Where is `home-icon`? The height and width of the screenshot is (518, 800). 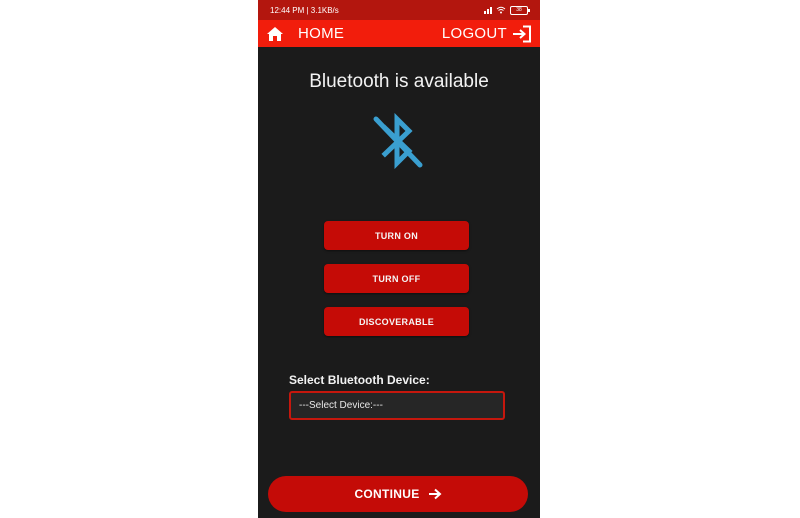 home-icon is located at coordinates (275, 34).